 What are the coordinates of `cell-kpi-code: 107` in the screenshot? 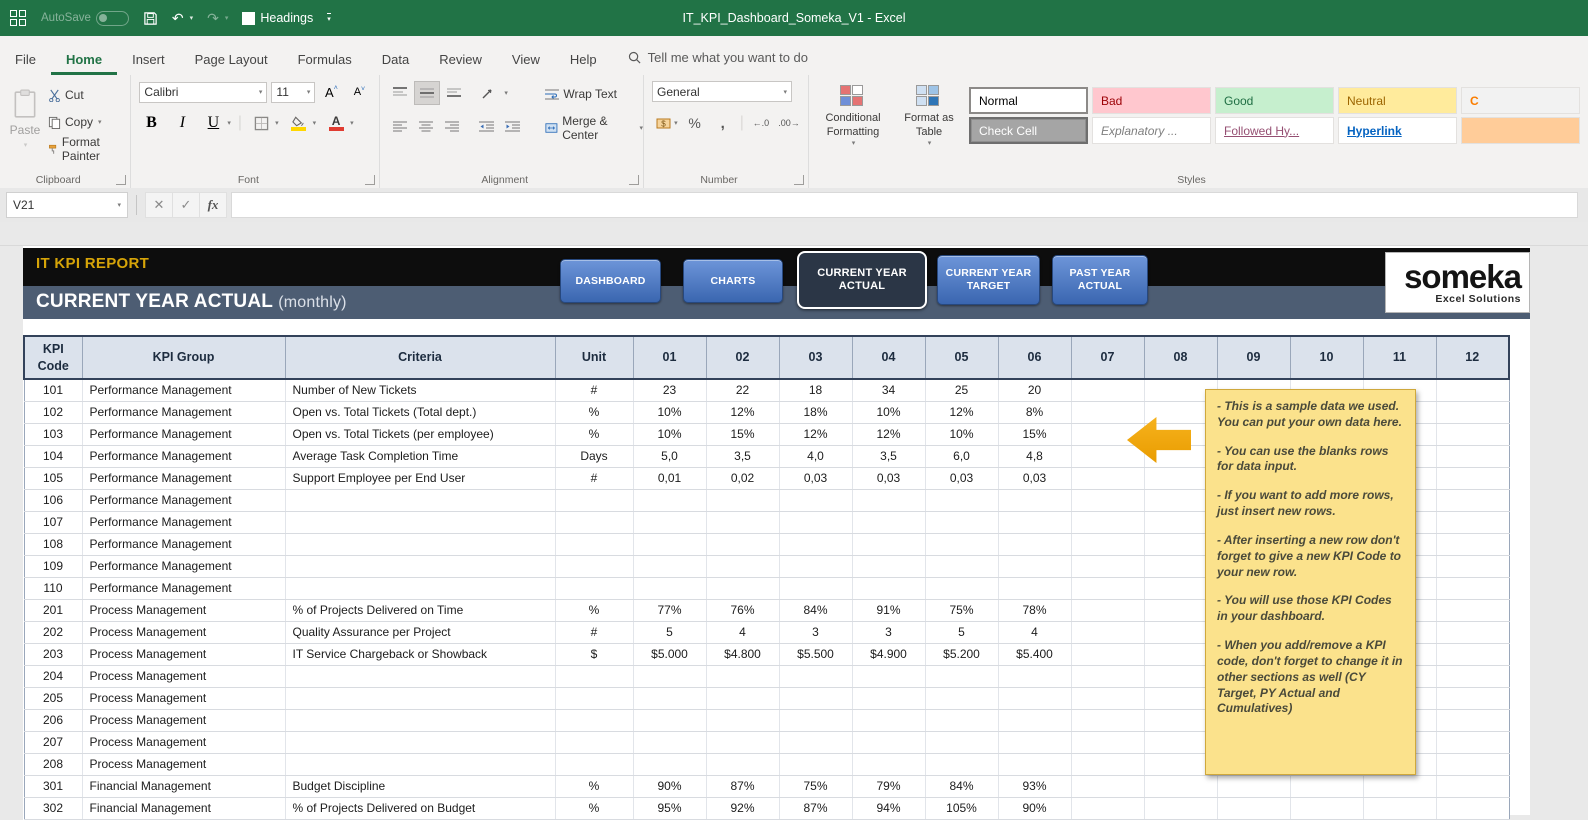 It's located at (53, 522).